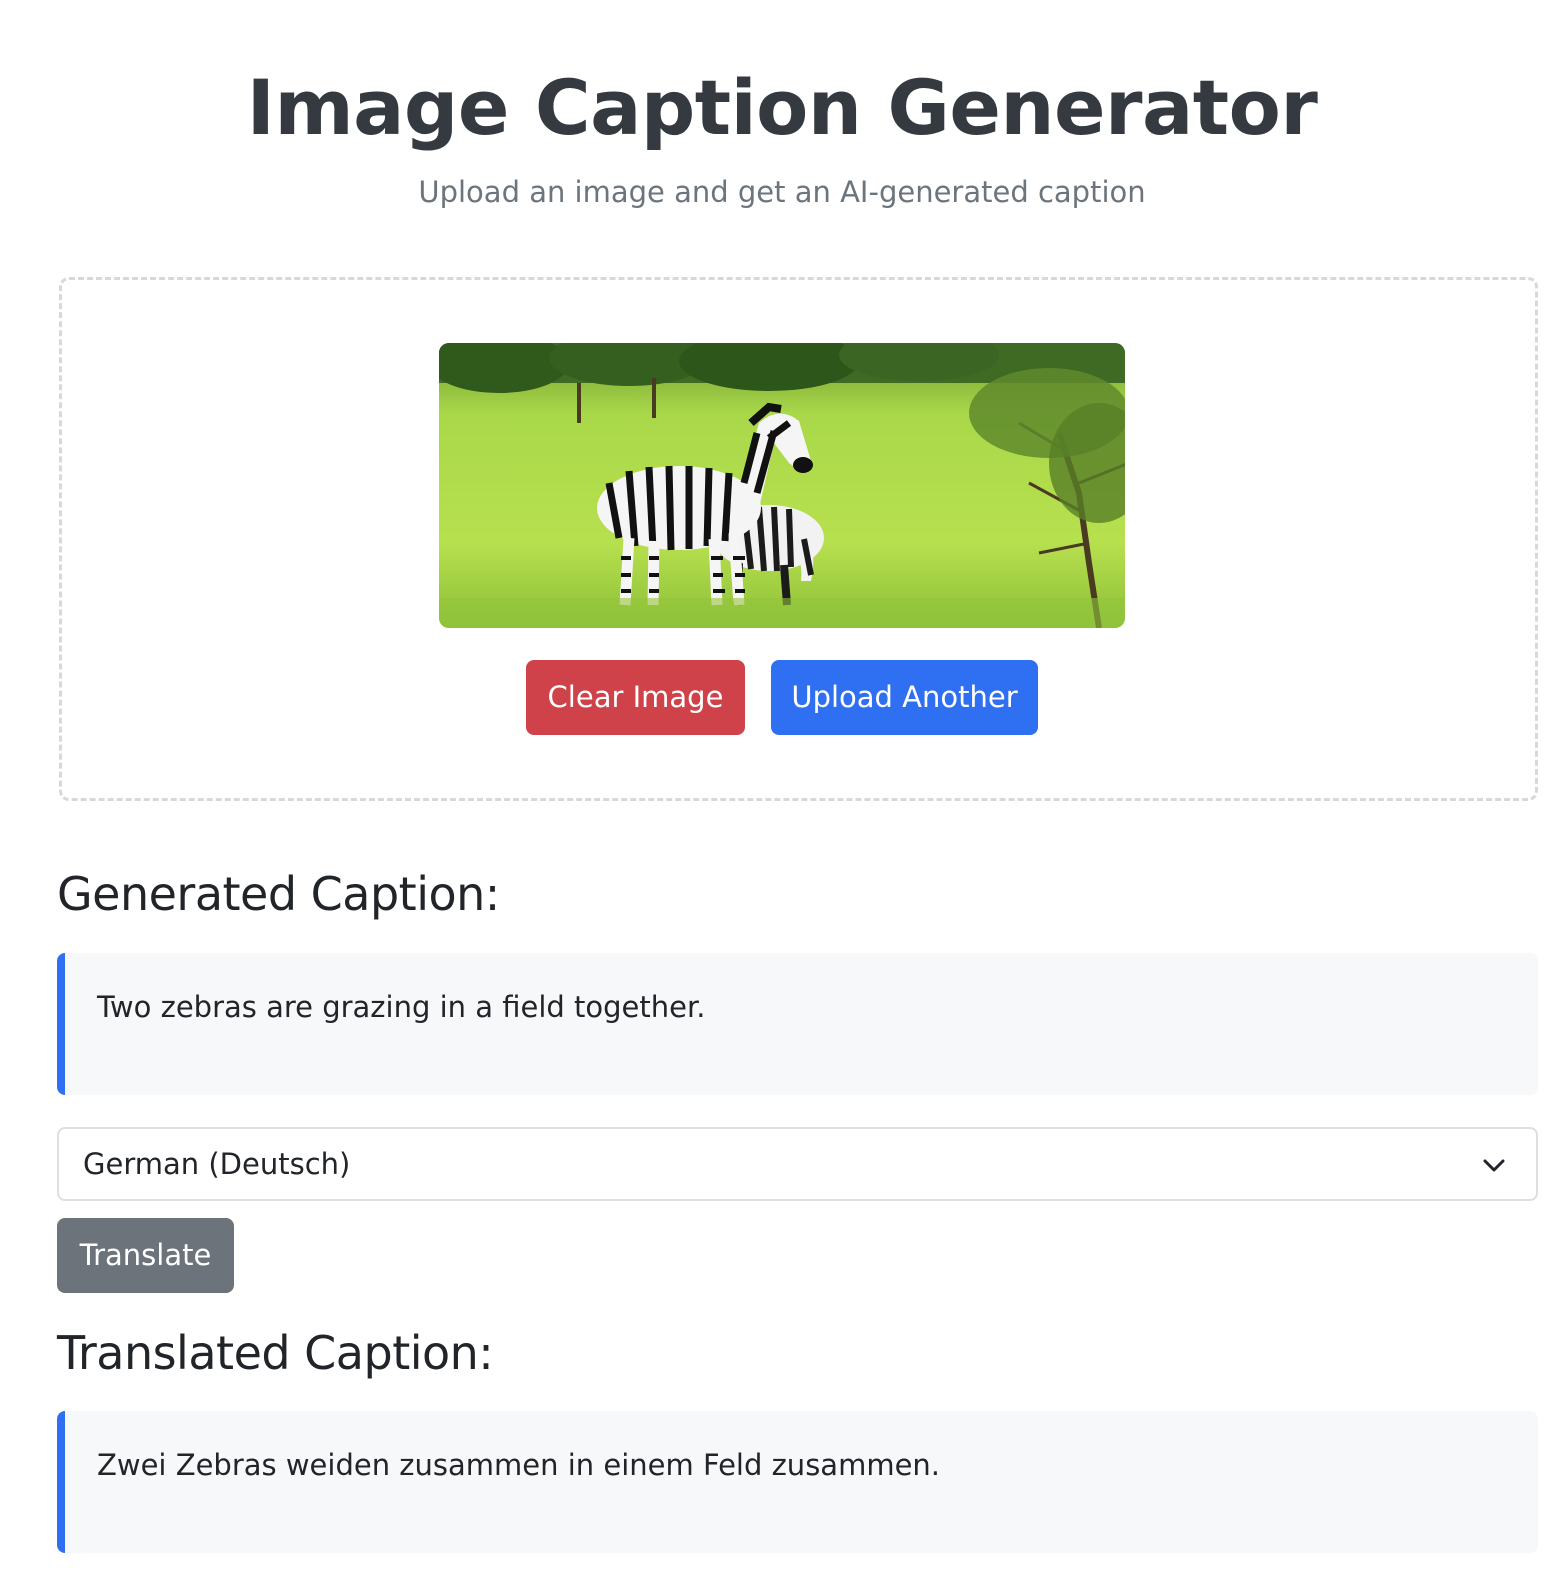 The width and height of the screenshot is (1564, 1592). What do you see at coordinates (278, 894) in the screenshot?
I see `generated-caption-heading: Generated Caption:` at bounding box center [278, 894].